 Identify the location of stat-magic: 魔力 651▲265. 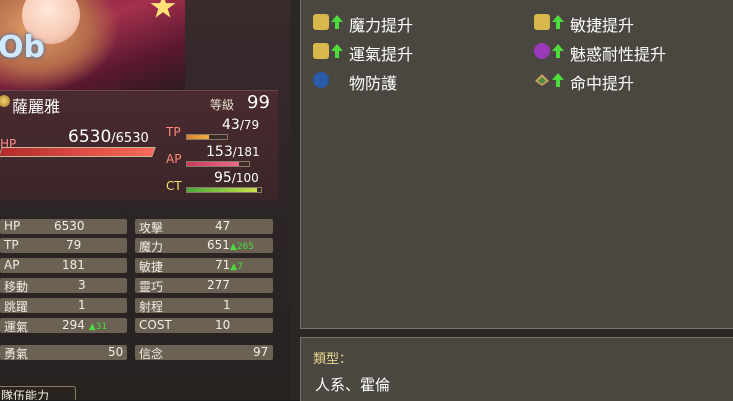
(204, 246).